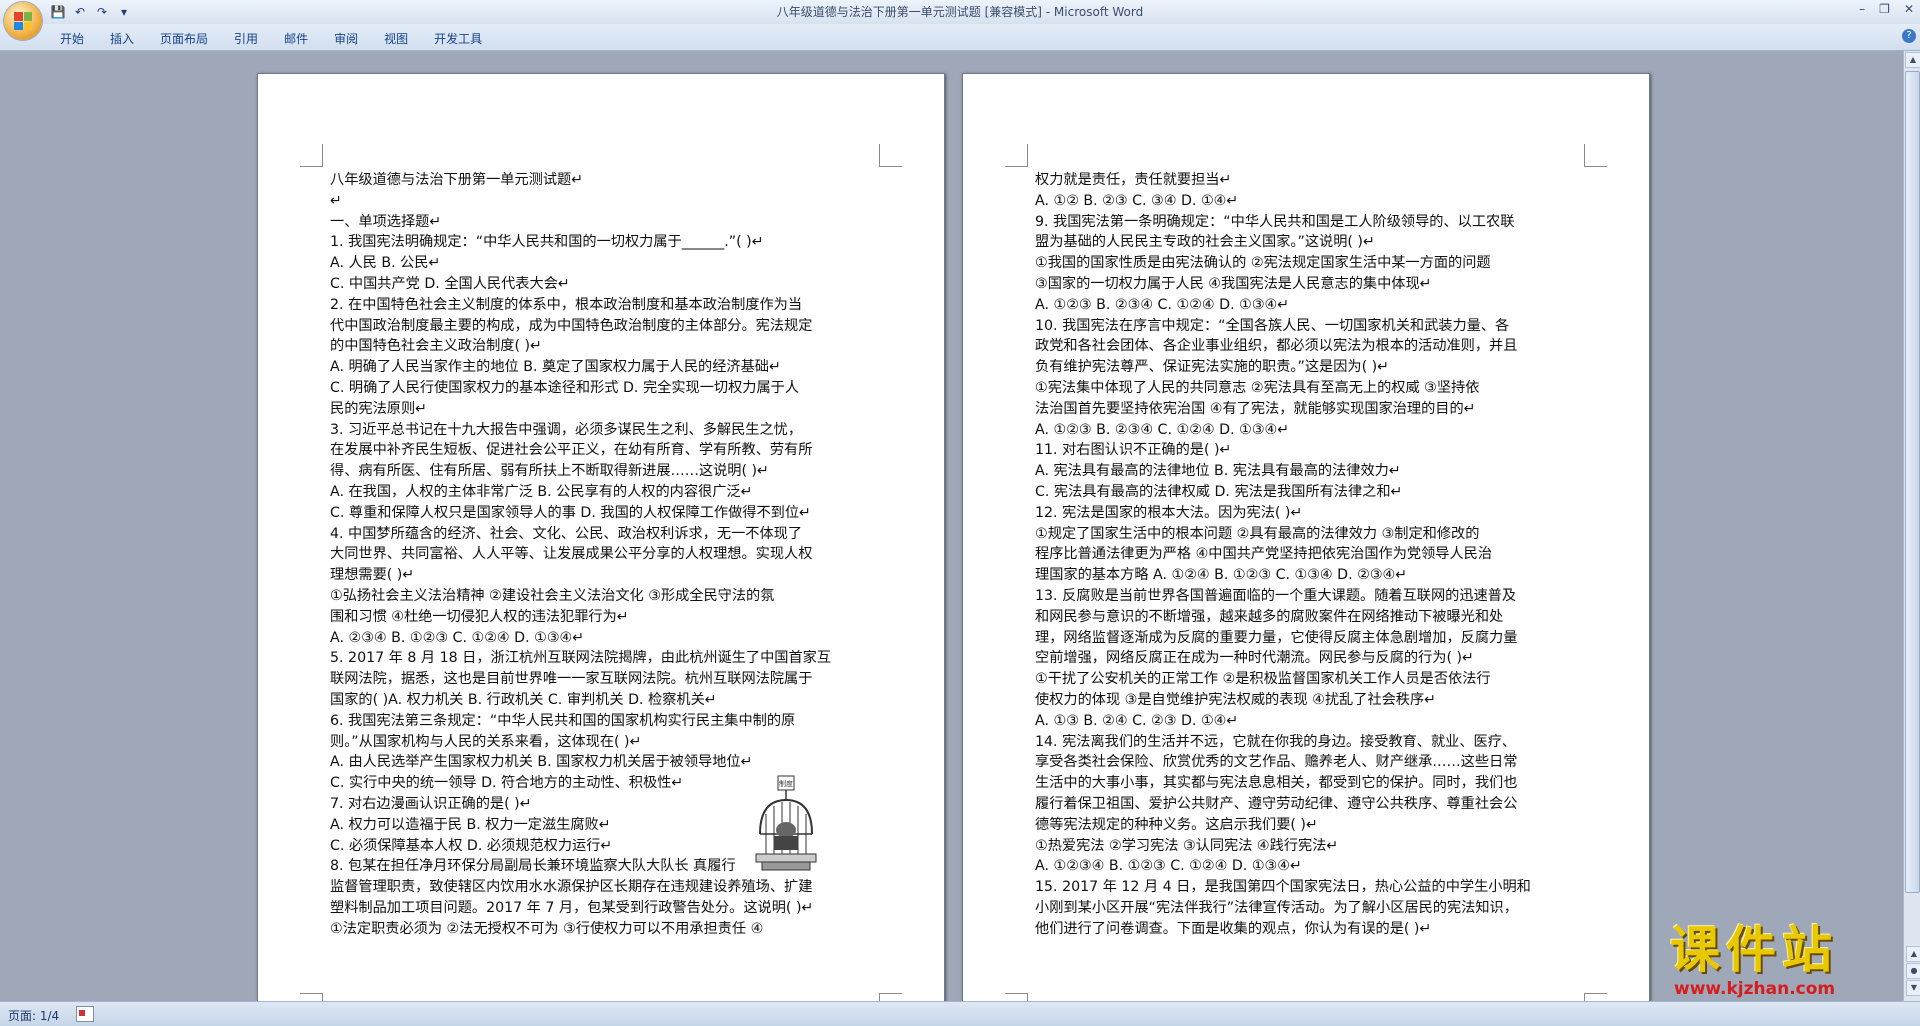 The width and height of the screenshot is (1920, 1026). What do you see at coordinates (353, 38) in the screenshot?
I see `tab-review: 审阅` at bounding box center [353, 38].